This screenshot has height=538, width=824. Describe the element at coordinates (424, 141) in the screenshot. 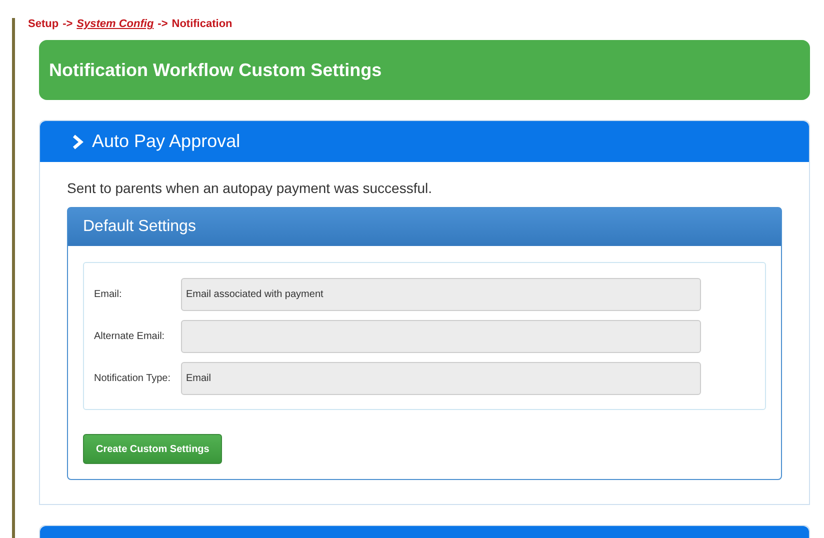

I see `panel-header: Auto Pay Approval` at that location.